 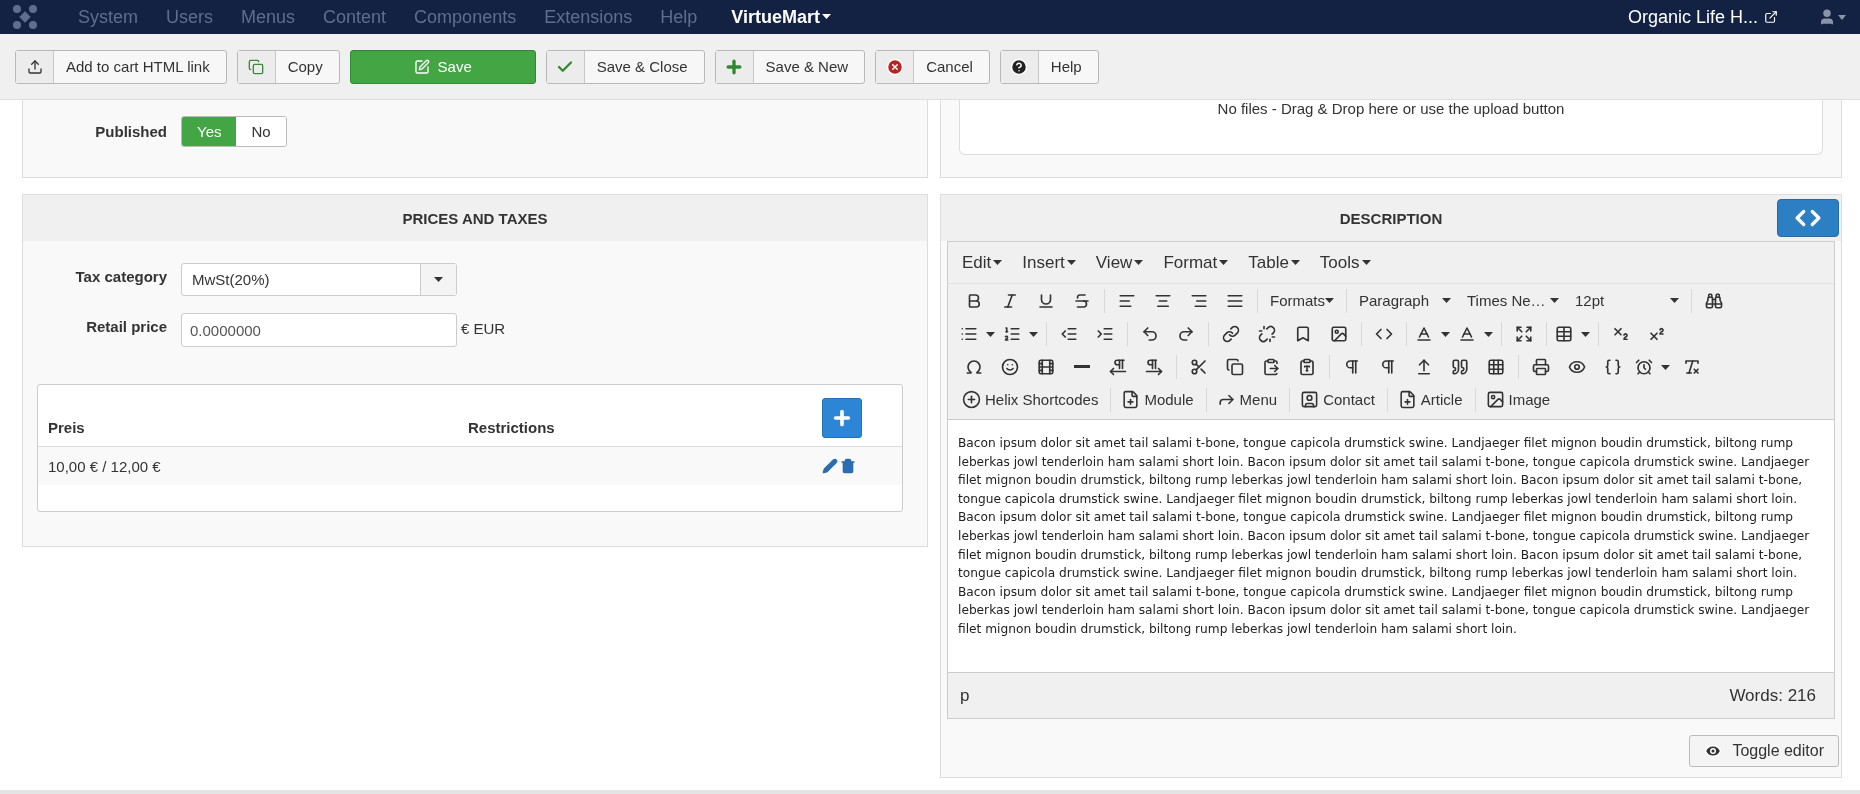 What do you see at coordinates (126, 326) in the screenshot?
I see `field-label: Retail price` at bounding box center [126, 326].